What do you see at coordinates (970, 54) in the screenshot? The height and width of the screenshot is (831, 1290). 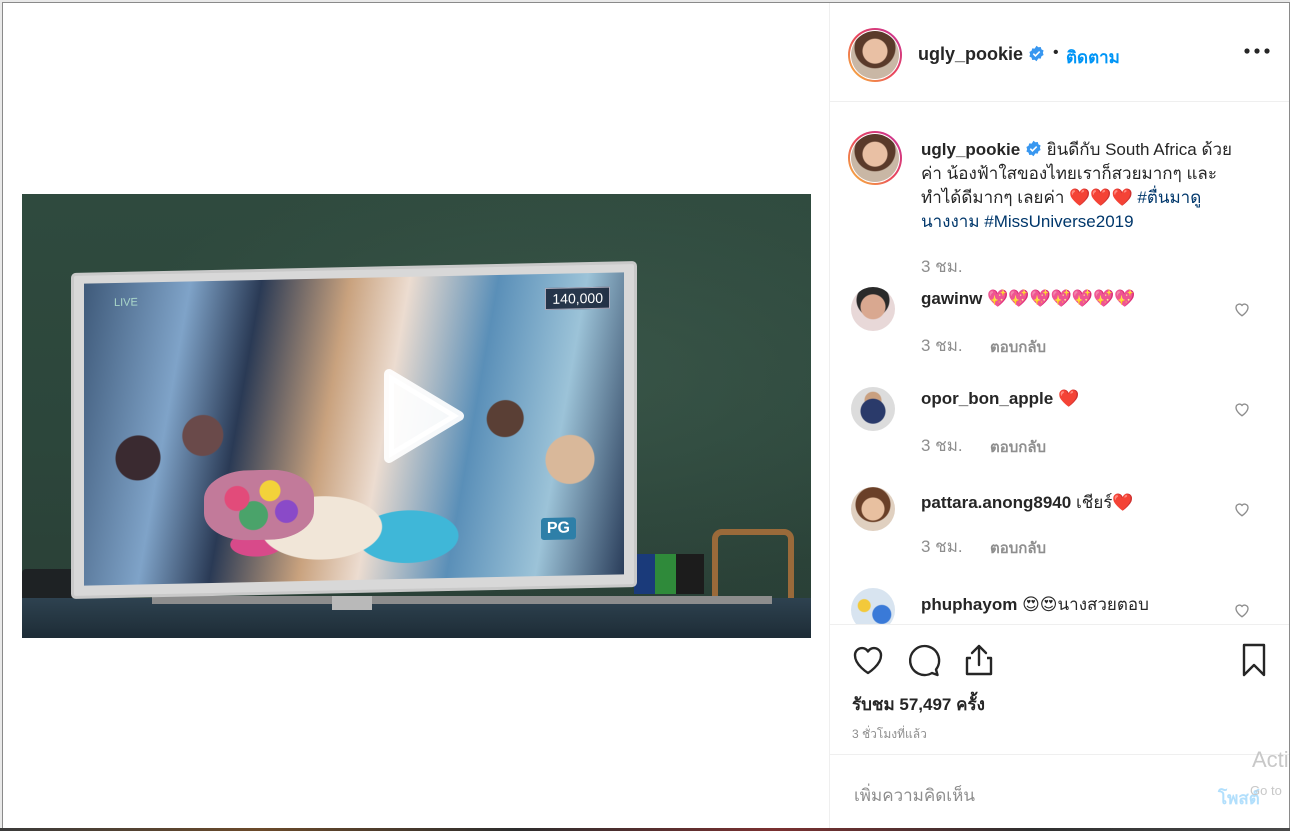 I see `author-username-text: ugly_pookie` at bounding box center [970, 54].